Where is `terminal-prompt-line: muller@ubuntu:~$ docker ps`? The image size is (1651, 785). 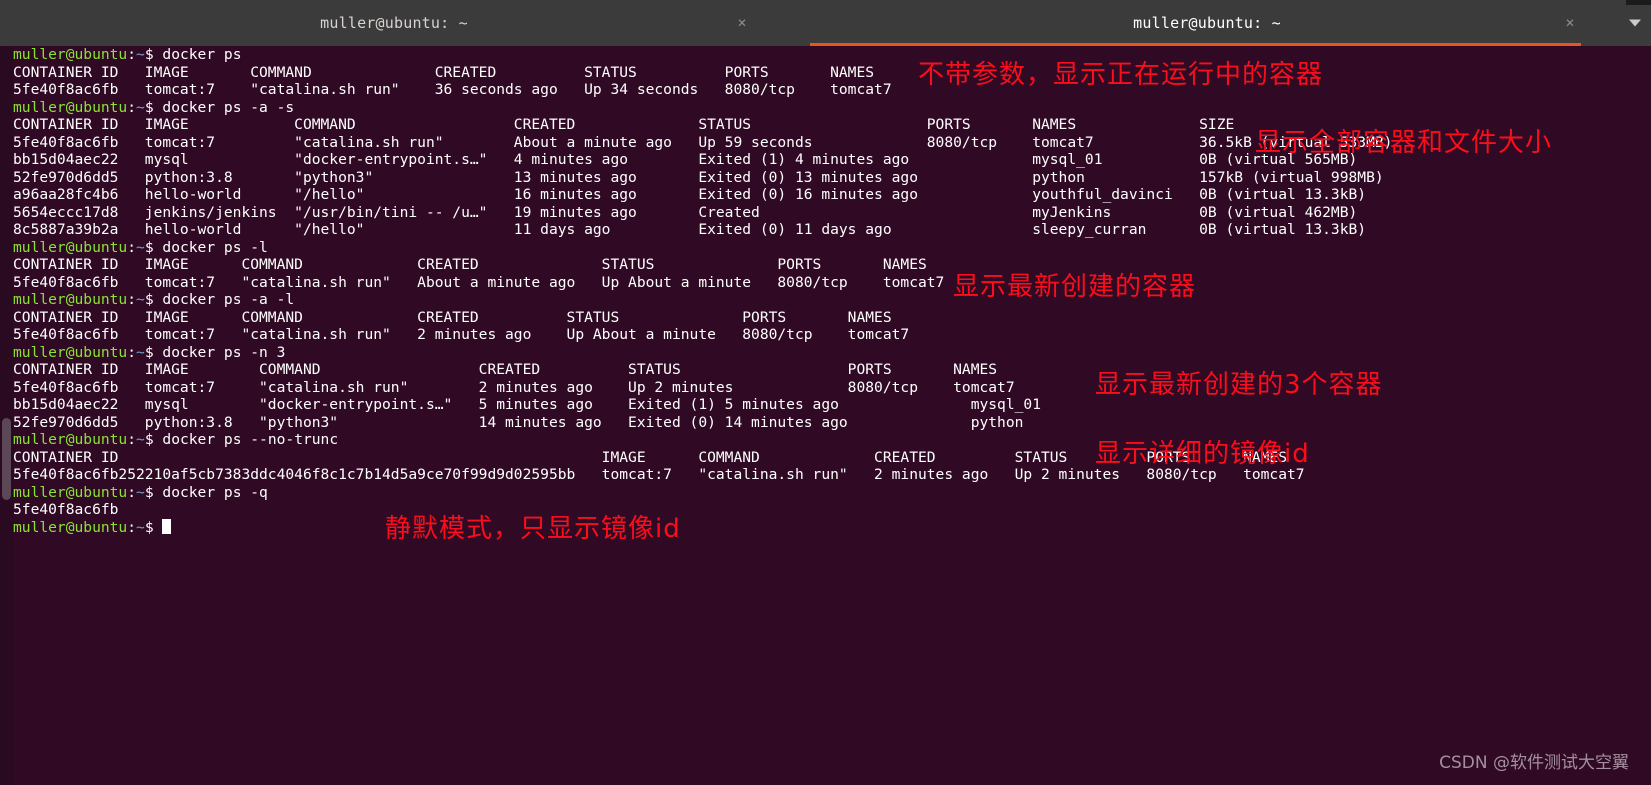
terminal-prompt-line: muller@ubuntu:~$ docker ps is located at coordinates (832, 55).